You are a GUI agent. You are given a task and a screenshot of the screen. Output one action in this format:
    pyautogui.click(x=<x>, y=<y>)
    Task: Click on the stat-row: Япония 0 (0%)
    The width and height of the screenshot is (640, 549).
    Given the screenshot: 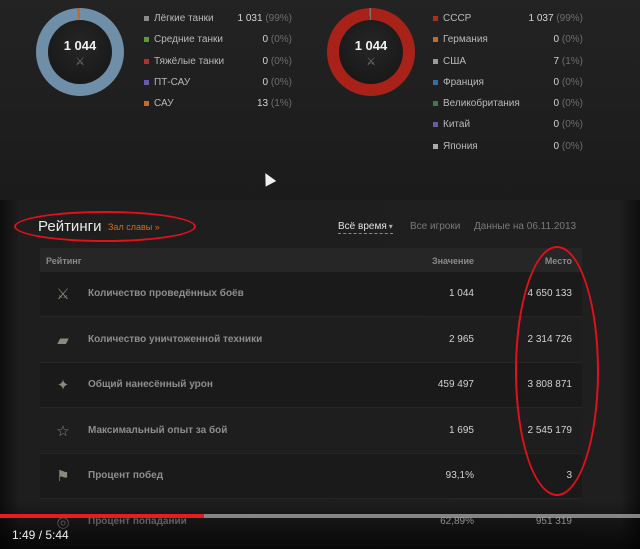 What is the action you would take?
    pyautogui.click(x=508, y=146)
    